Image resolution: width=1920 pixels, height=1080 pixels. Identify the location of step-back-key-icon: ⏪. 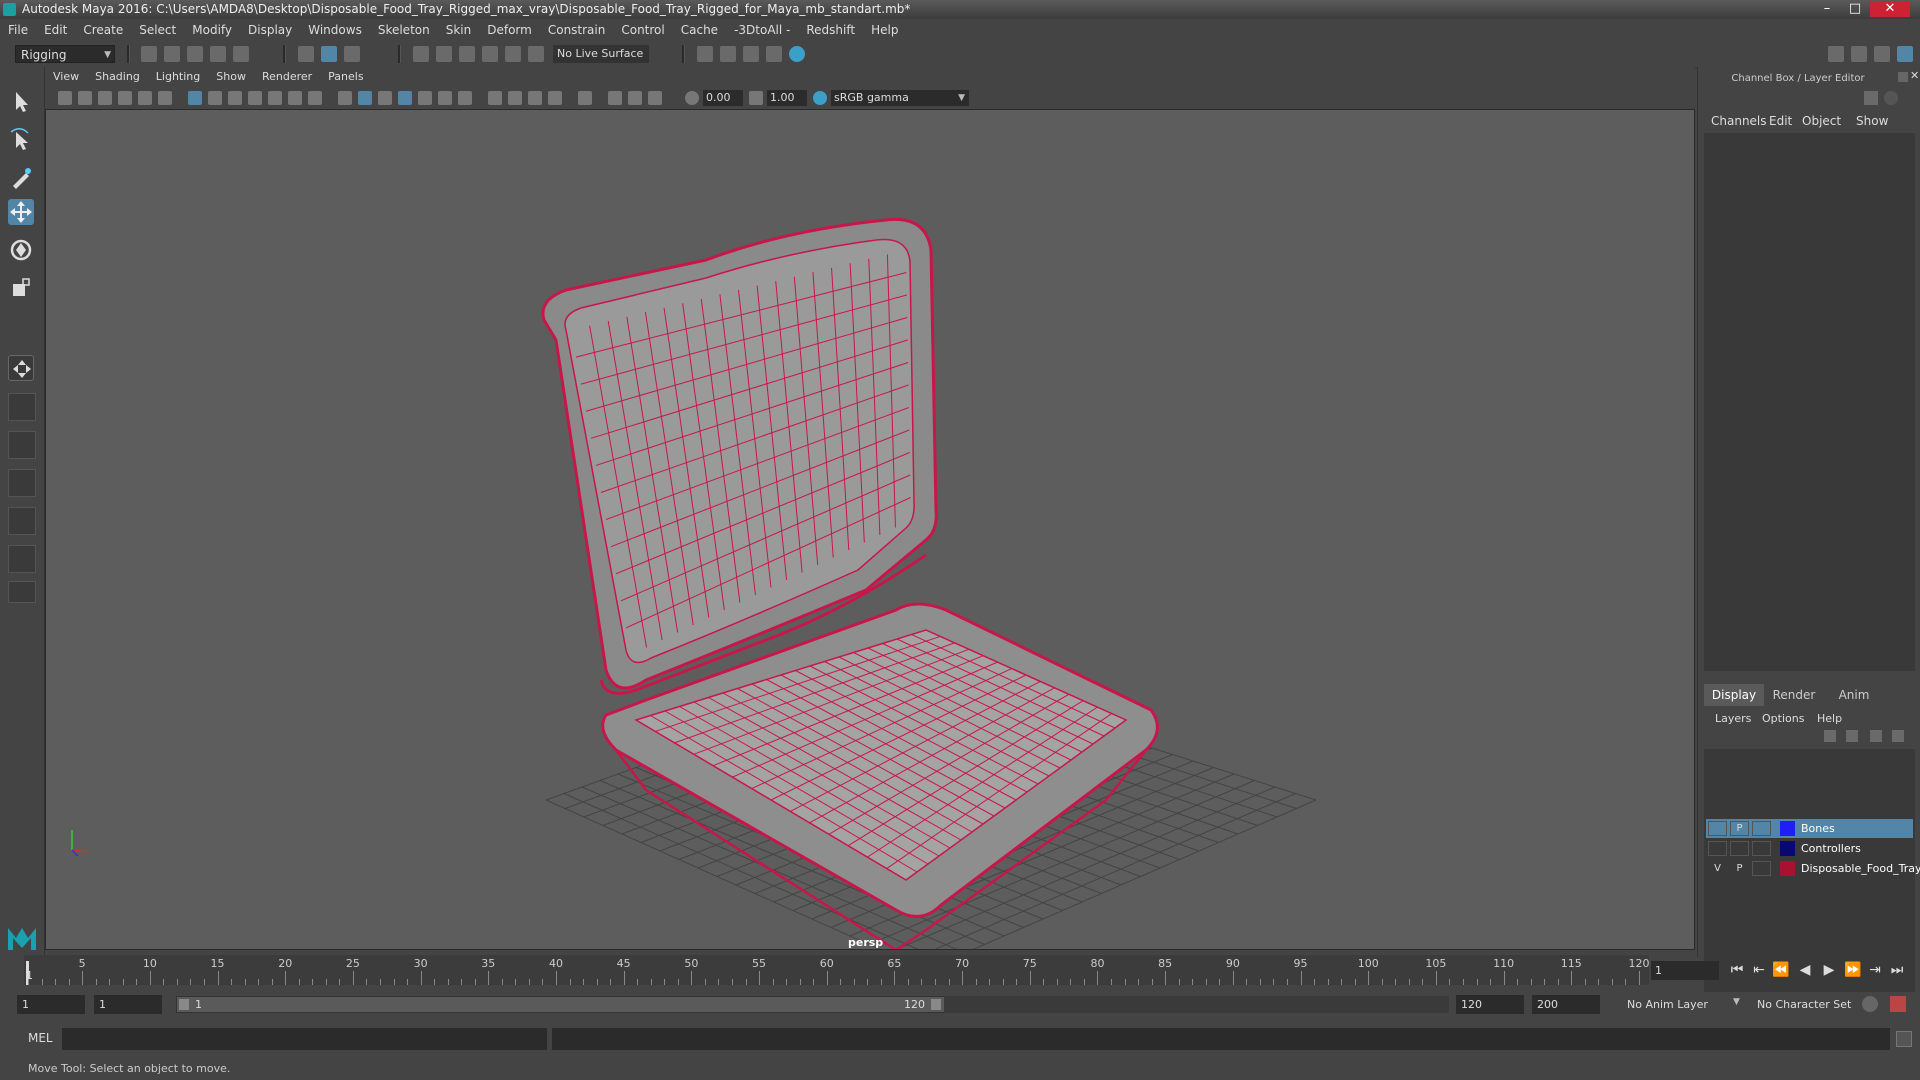
(1781, 970).